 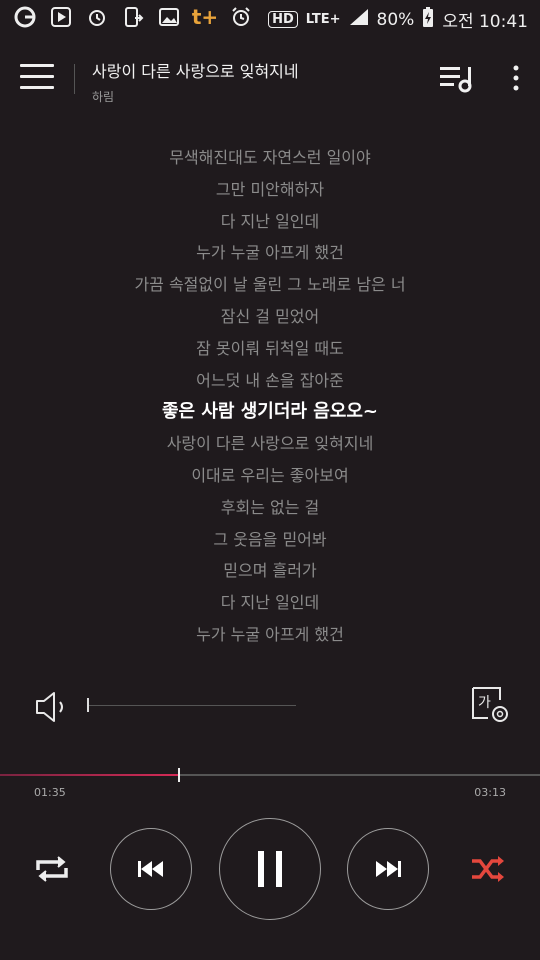 I want to click on playlist-icon, so click(x=456, y=80).